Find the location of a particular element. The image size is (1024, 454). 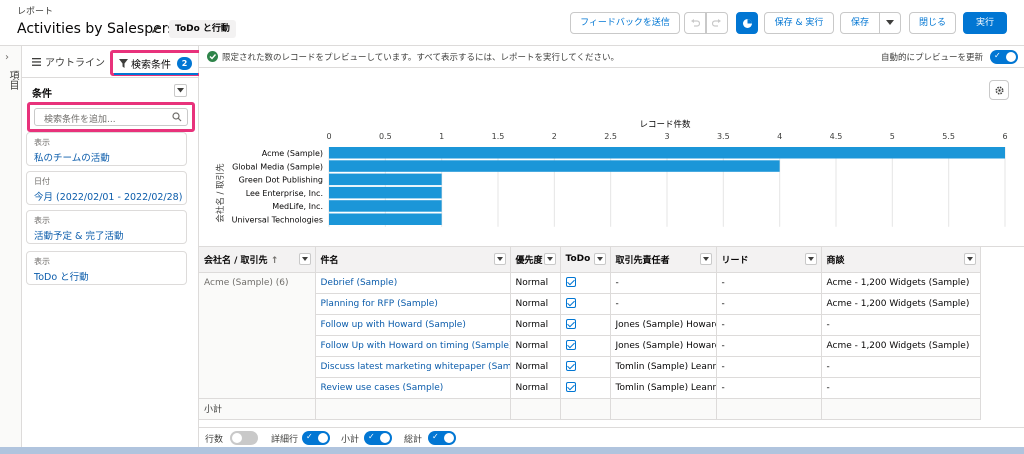

sort-ascending-icon: ↑ is located at coordinates (275, 261).